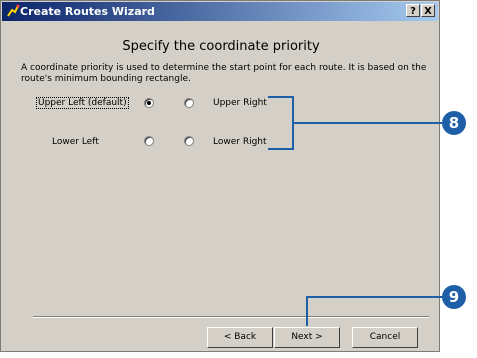 Image resolution: width=477 pixels, height=358 pixels. Describe the element at coordinates (375, 297) in the screenshot. I see `callout-9-line` at that location.